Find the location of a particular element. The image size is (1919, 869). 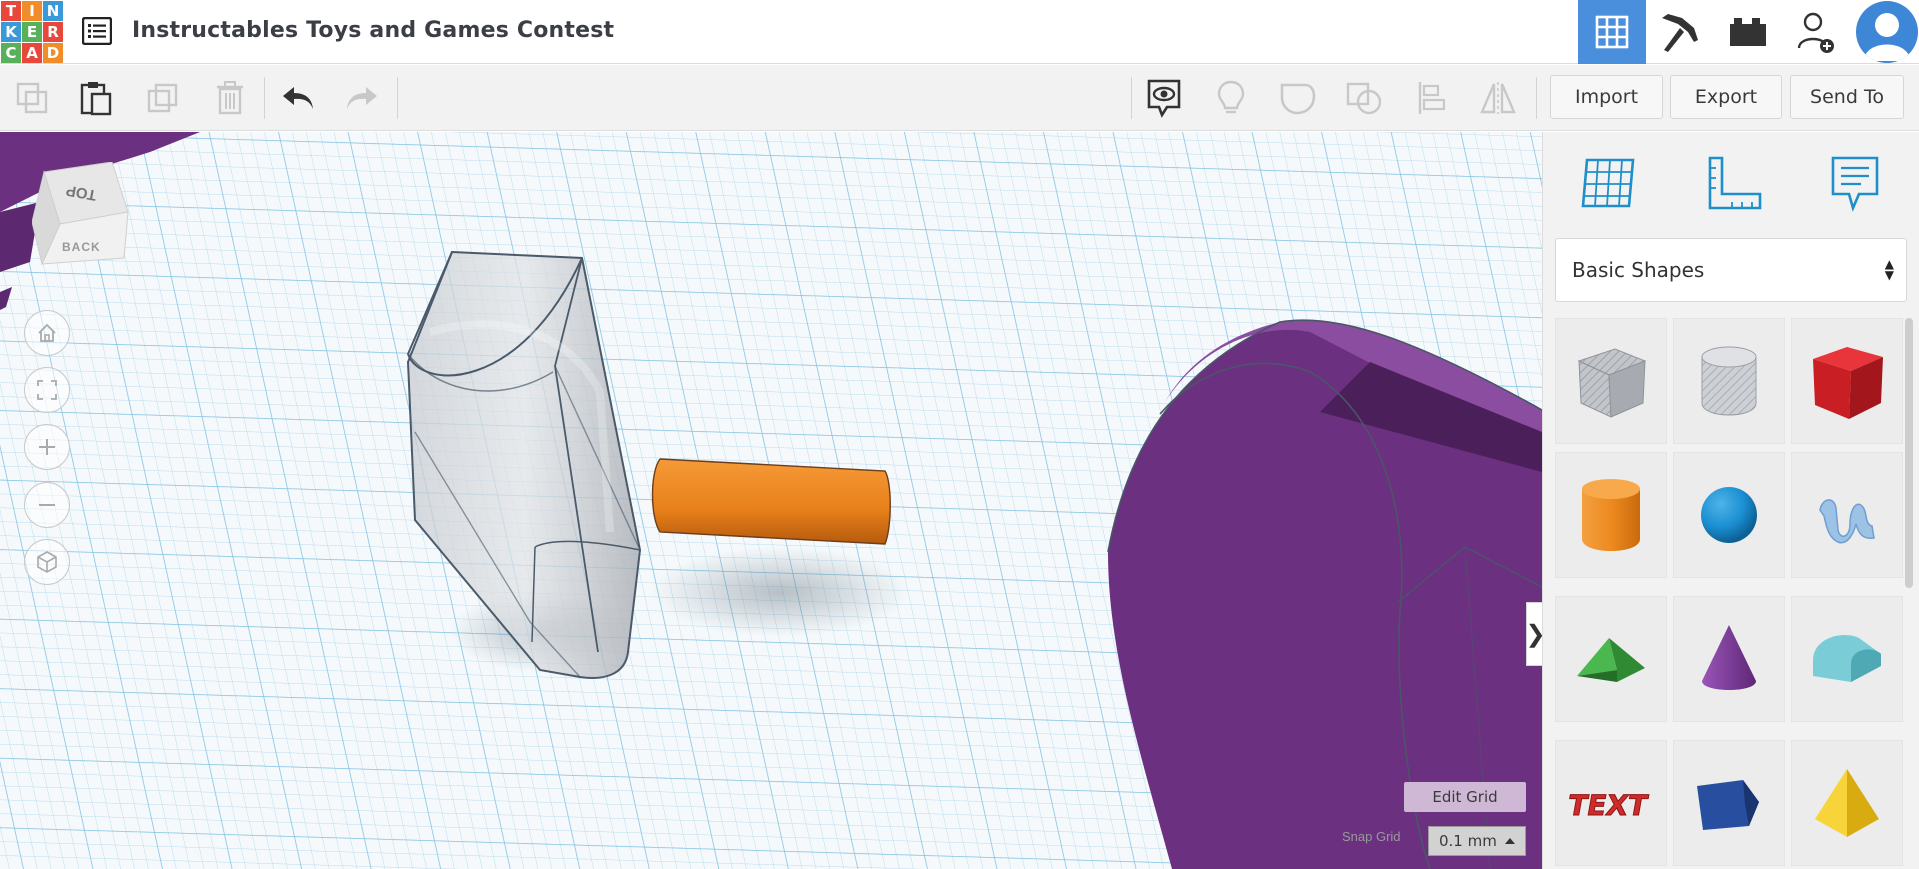

cylinder-hole-icon is located at coordinates (1729, 381).